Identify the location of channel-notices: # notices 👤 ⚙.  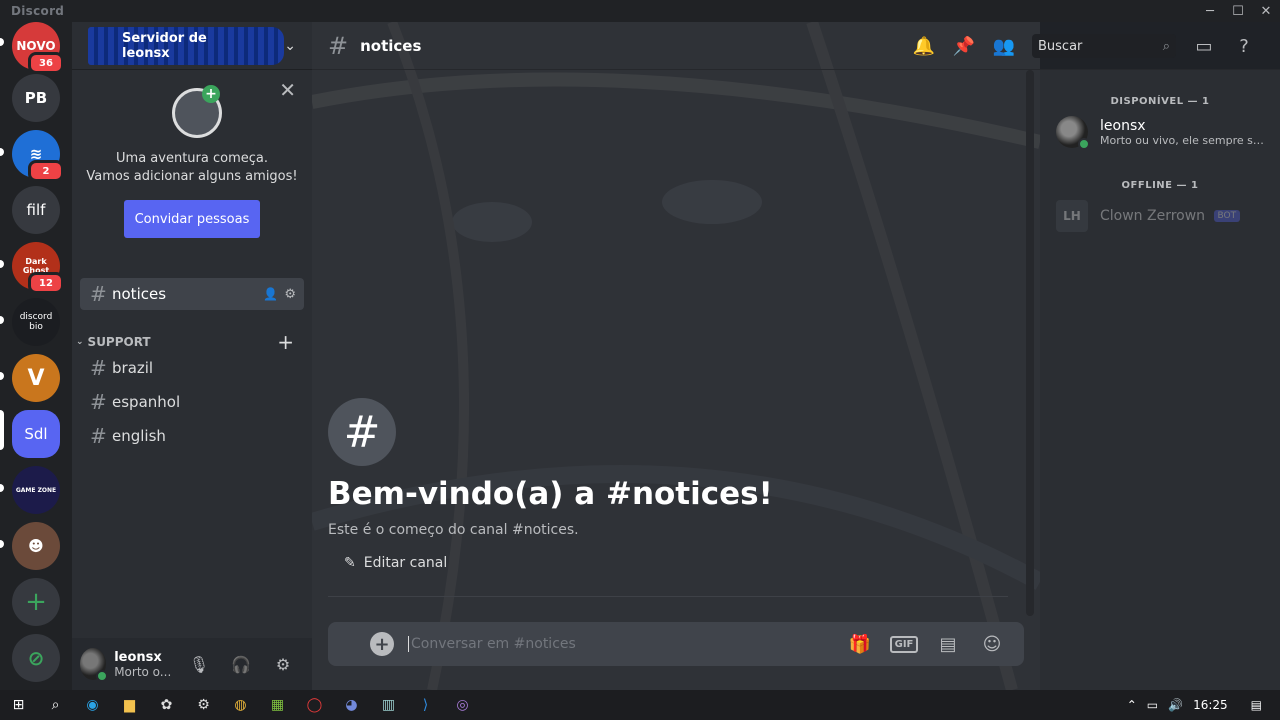
(192, 294).